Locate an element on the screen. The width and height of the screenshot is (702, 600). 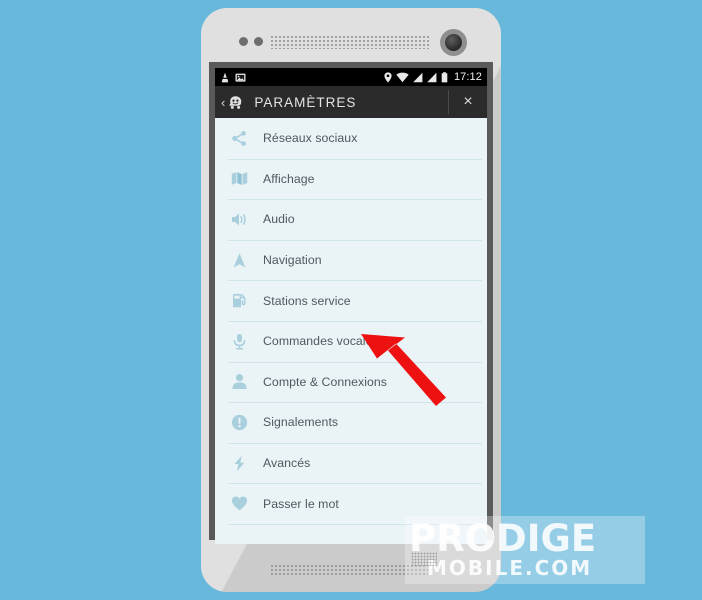
close-button: × is located at coordinates (468, 102).